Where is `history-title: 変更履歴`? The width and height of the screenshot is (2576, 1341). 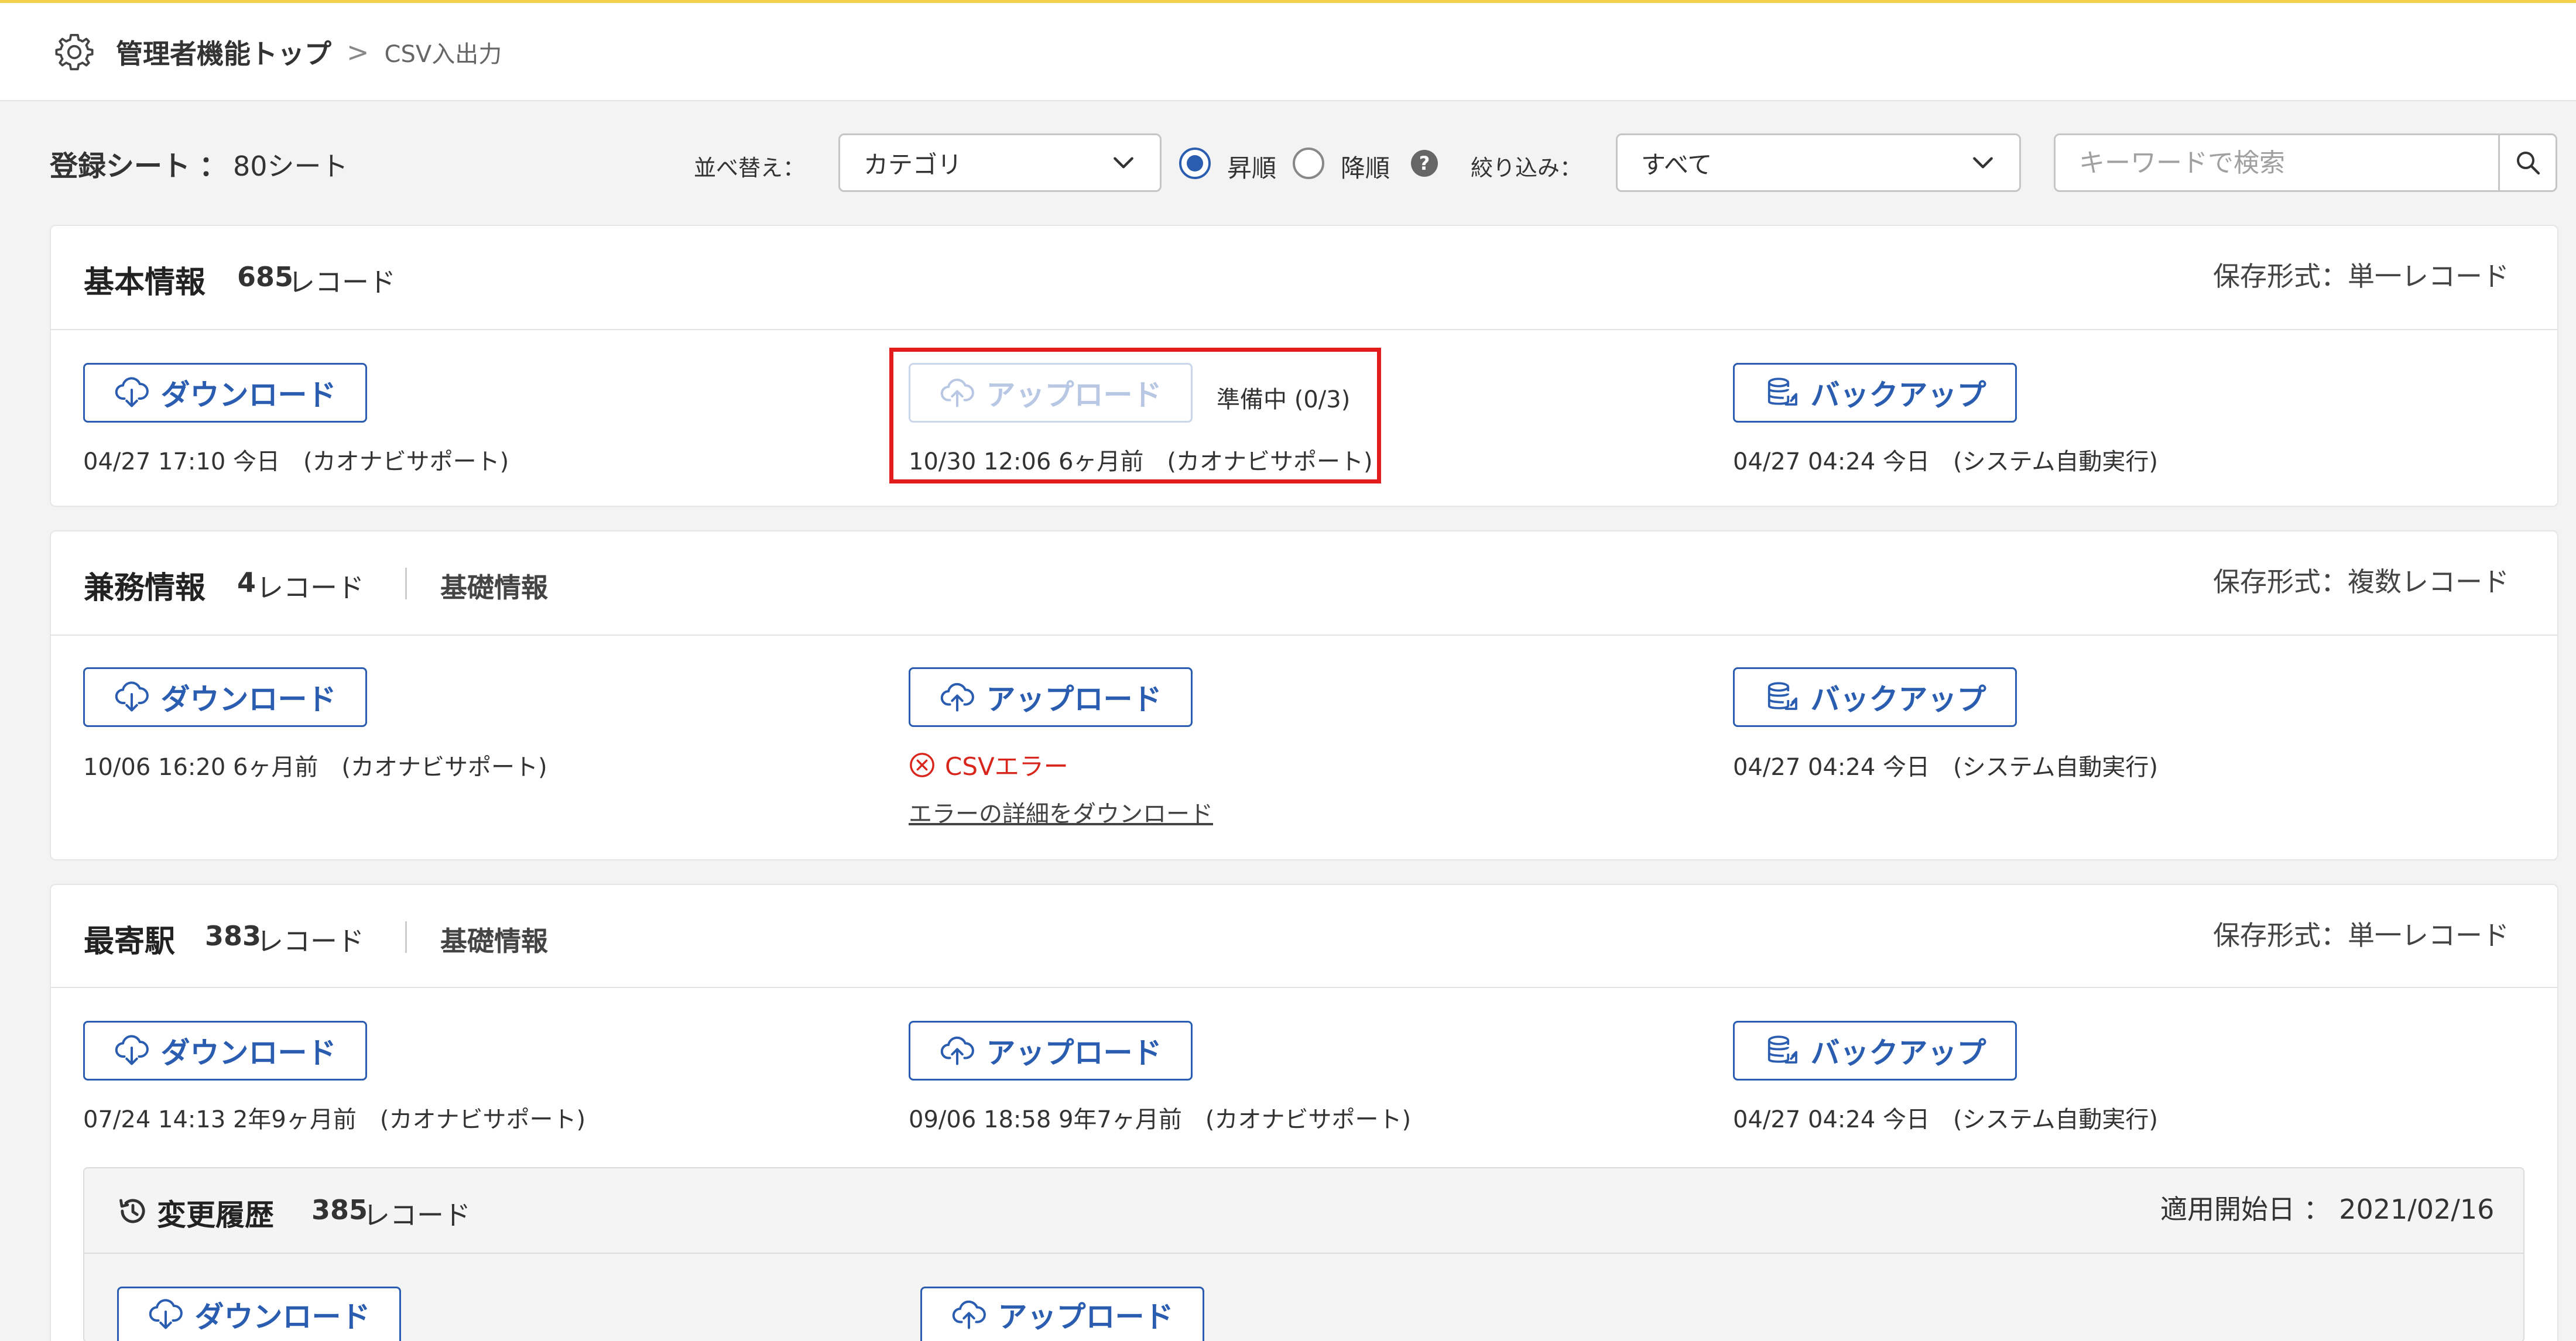
history-title: 変更履歴 is located at coordinates (215, 1215).